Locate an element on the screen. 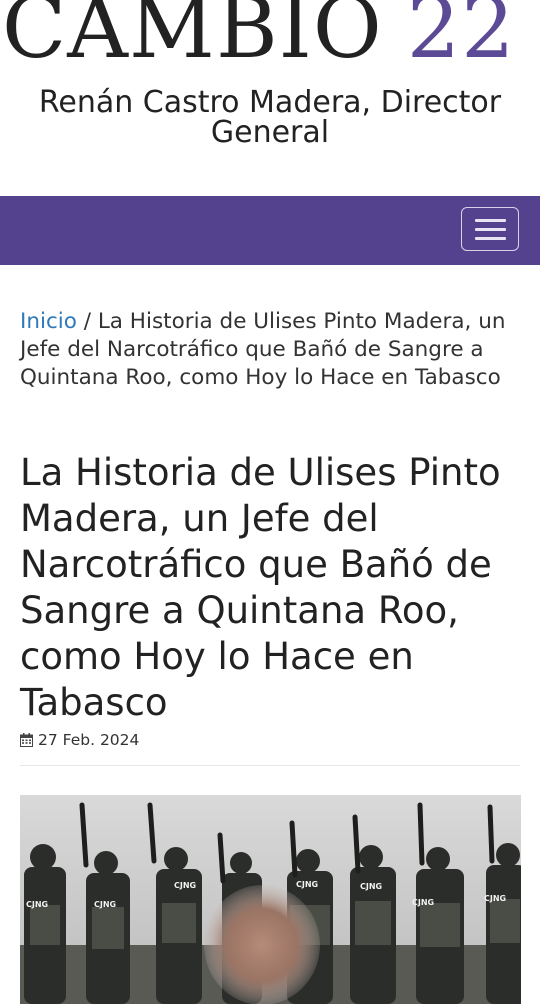 The width and height of the screenshot is (540, 1004). site-masthead: CAMBIO 22 is located at coordinates (270, 36).